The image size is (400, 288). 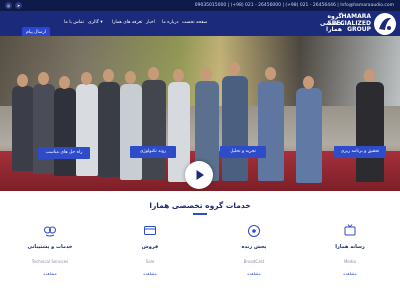 I want to click on hamara-logo-icon, so click(x=385, y=24).